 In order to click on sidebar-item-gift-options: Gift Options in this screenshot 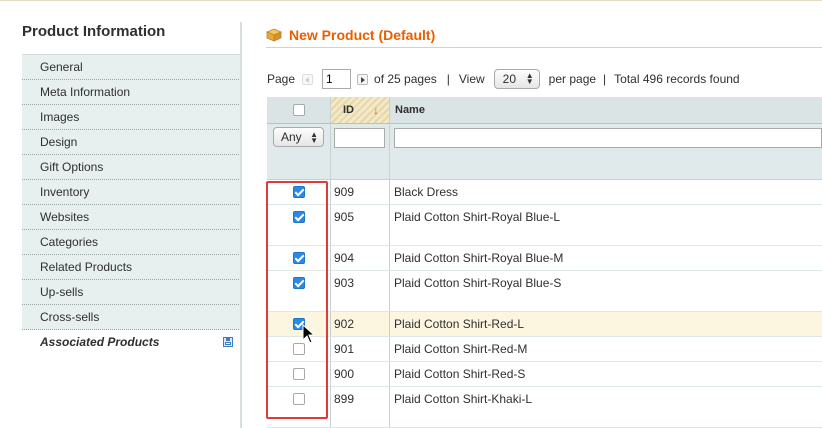, I will do `click(131, 167)`.